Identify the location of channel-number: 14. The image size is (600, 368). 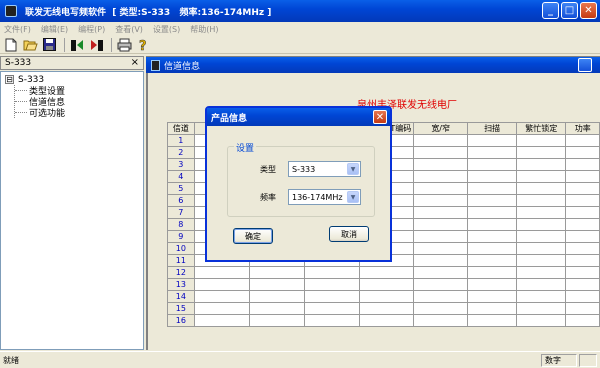
(181, 296).